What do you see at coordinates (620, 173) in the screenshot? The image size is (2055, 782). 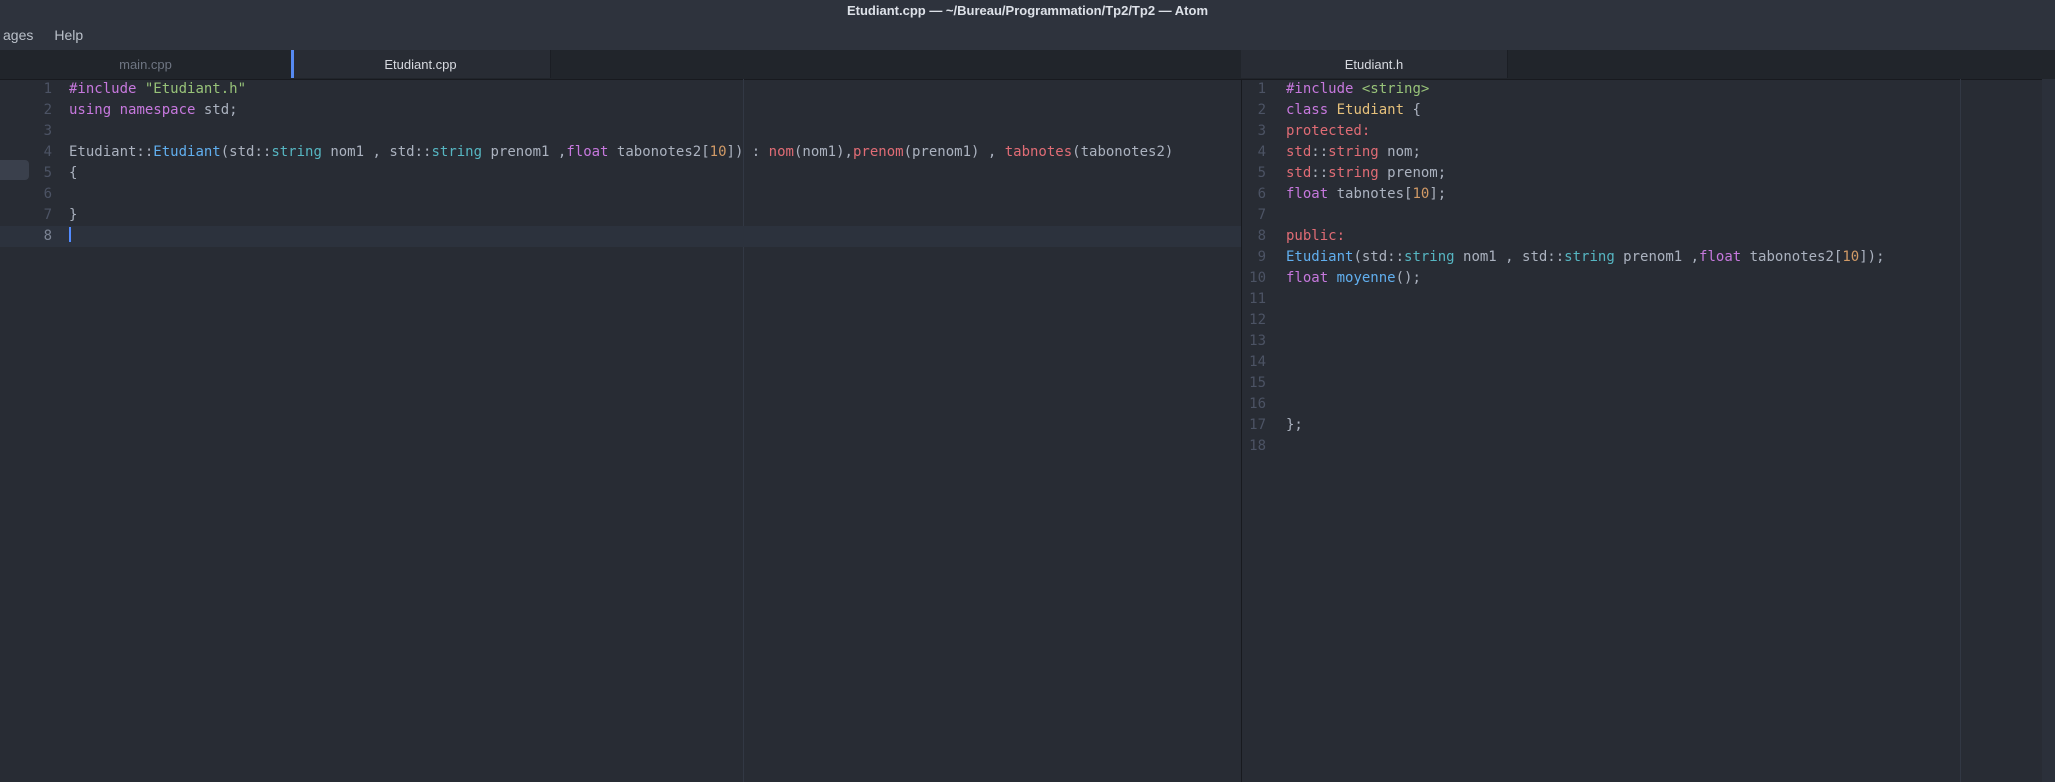 I see `code-line: 5{` at bounding box center [620, 173].